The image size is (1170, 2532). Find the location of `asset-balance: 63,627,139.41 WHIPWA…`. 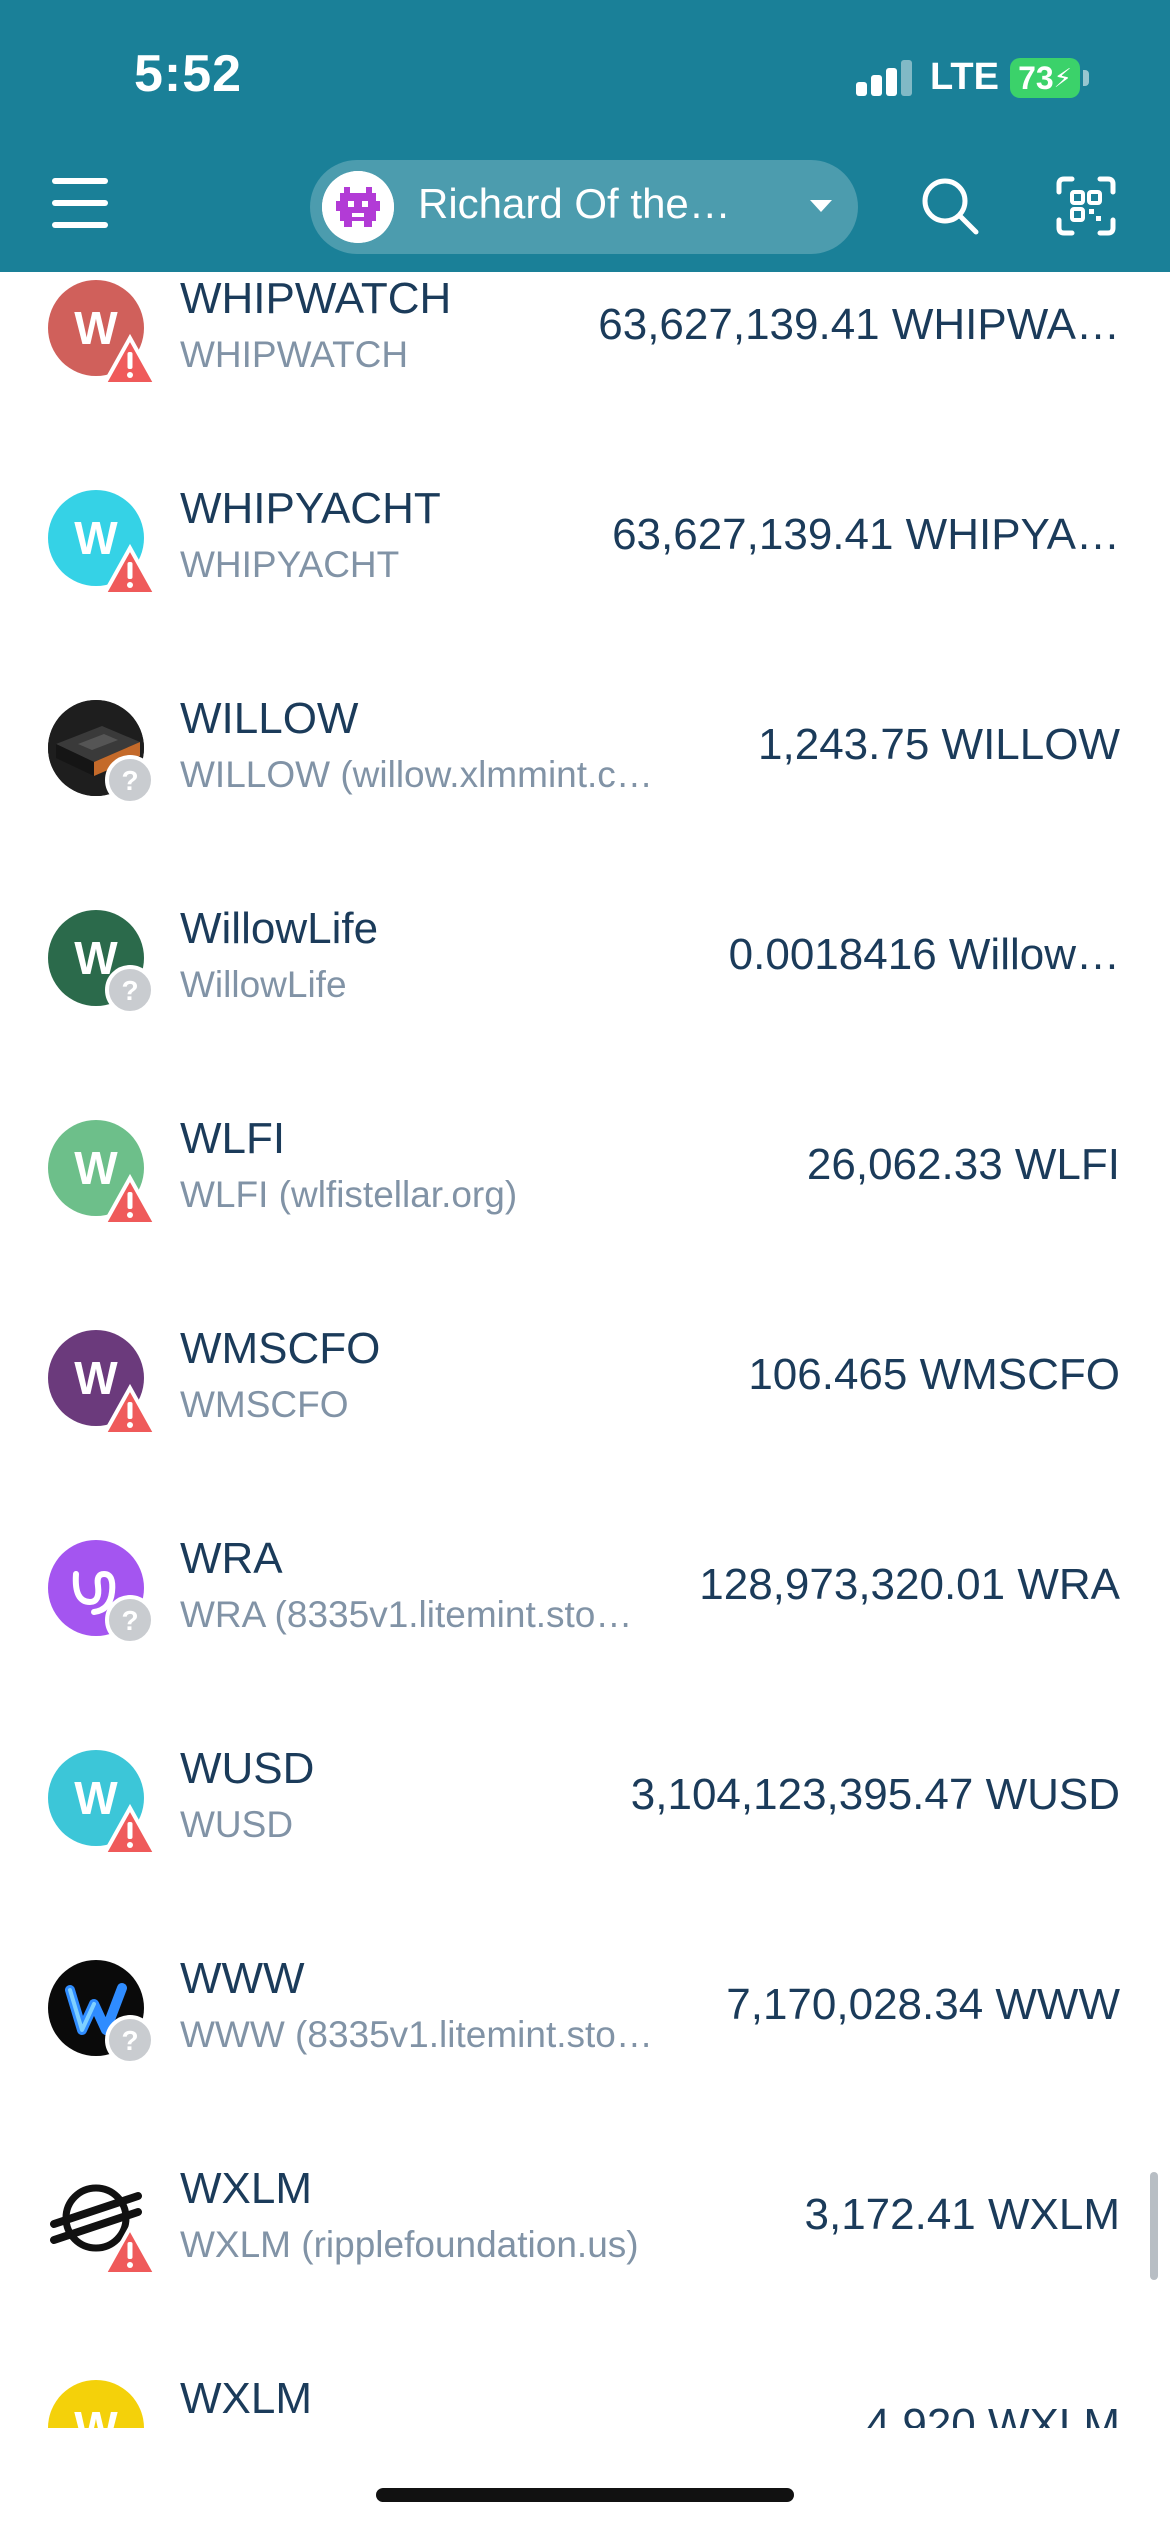

asset-balance: 63,627,139.41 WHIPWA… is located at coordinates (859, 324).